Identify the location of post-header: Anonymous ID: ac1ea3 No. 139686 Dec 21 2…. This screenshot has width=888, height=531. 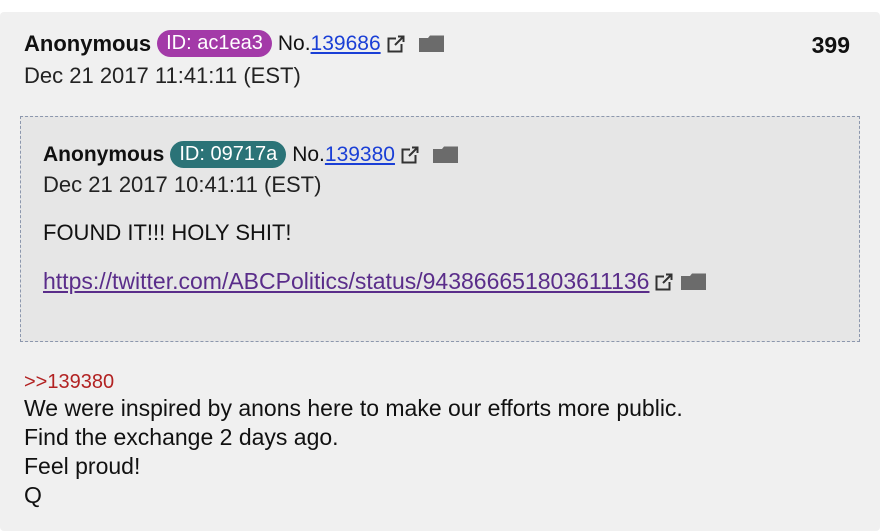
(234, 59).